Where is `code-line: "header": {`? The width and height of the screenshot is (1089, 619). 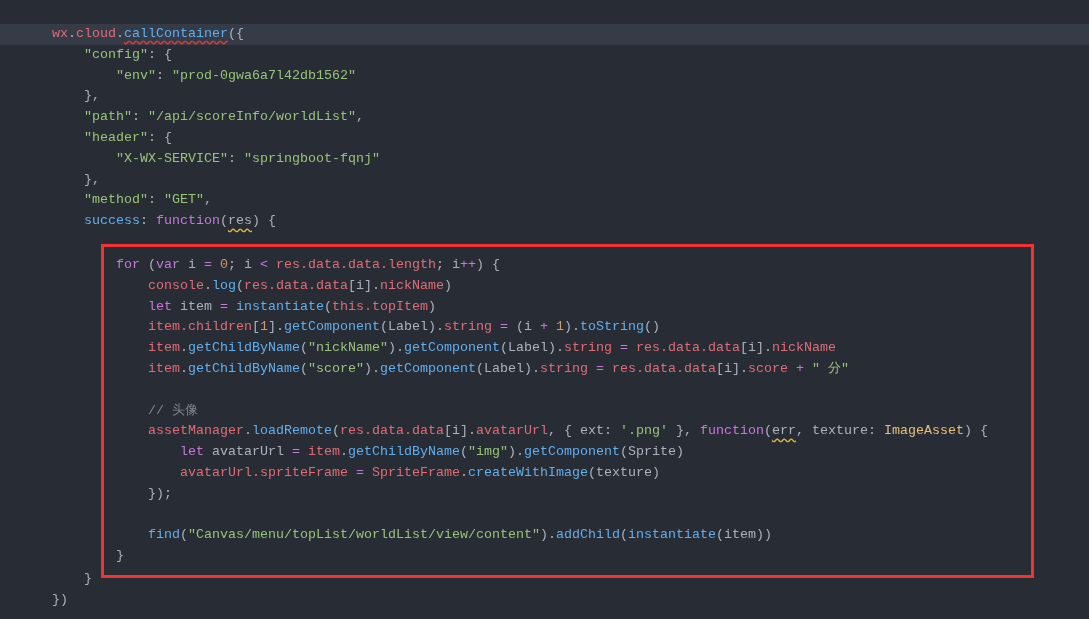 code-line: "header": { is located at coordinates (128, 138).